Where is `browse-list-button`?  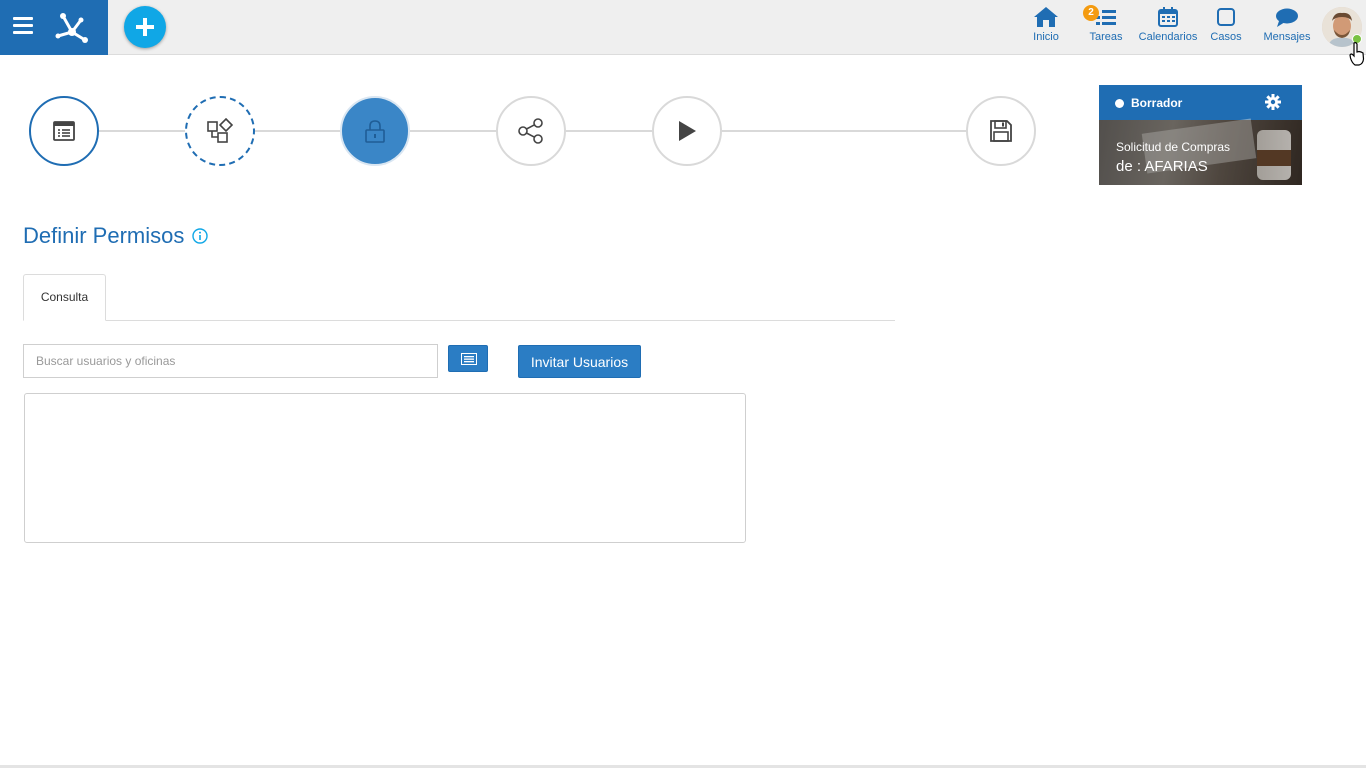
browse-list-button is located at coordinates (468, 358).